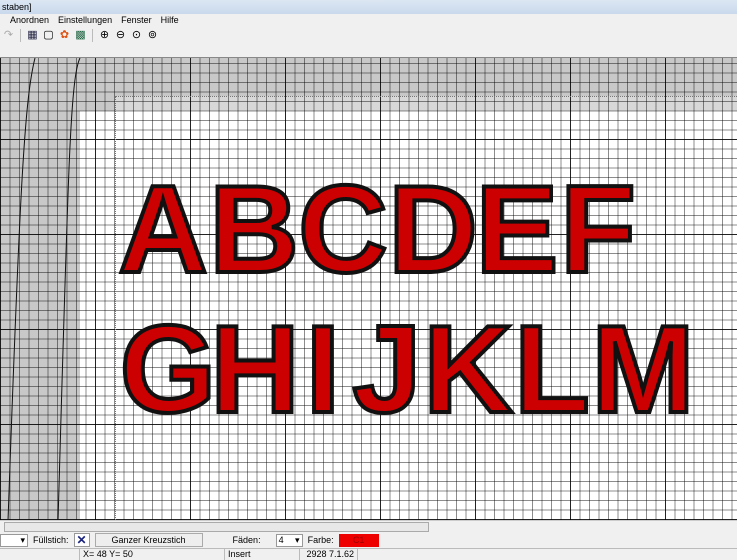  What do you see at coordinates (170, 20) in the screenshot?
I see `menu-hilfe: Hilfe` at bounding box center [170, 20].